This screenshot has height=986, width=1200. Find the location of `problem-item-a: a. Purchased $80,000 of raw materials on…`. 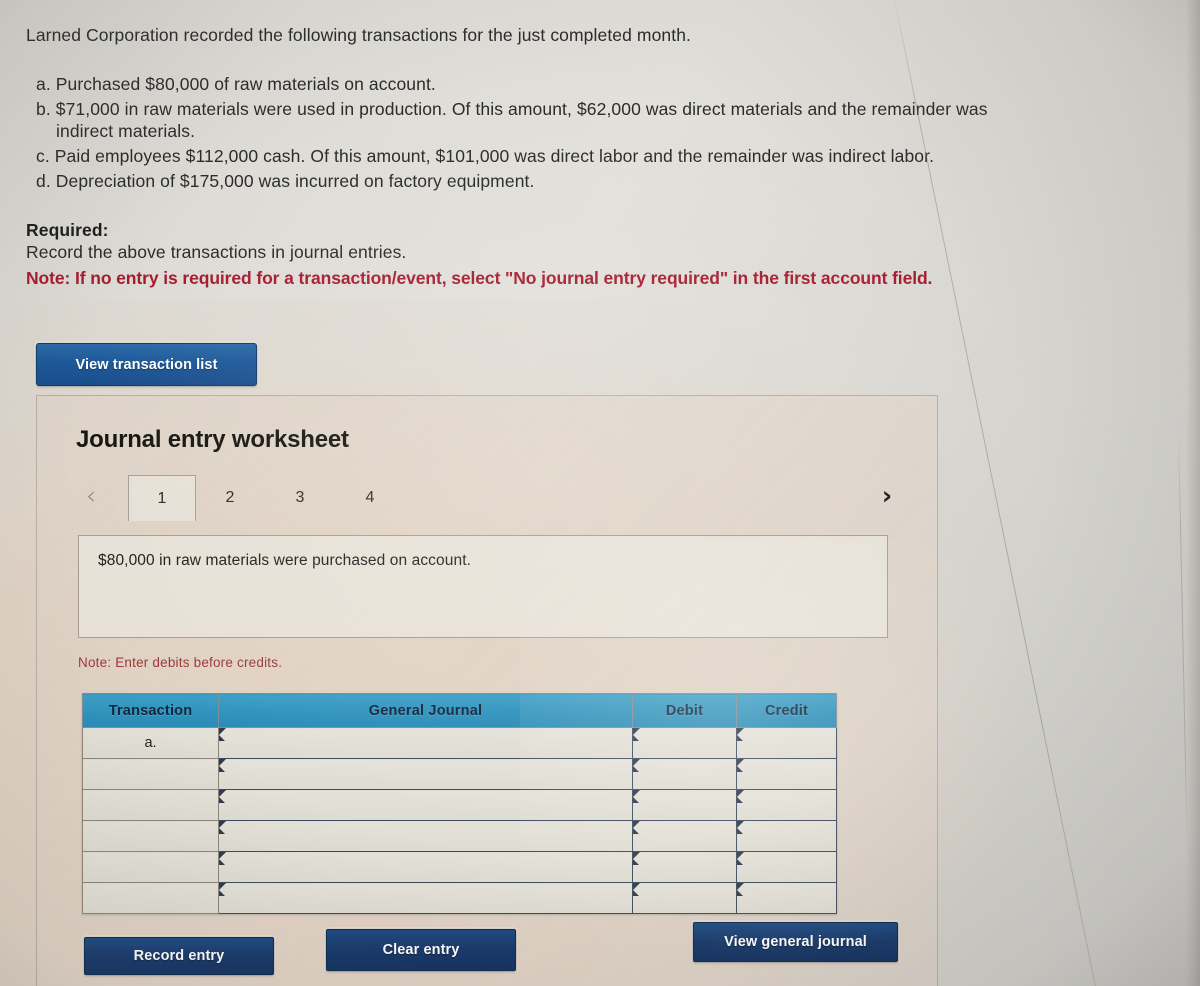

problem-item-a: a. Purchased $80,000 of raw materials on… is located at coordinates (606, 84).